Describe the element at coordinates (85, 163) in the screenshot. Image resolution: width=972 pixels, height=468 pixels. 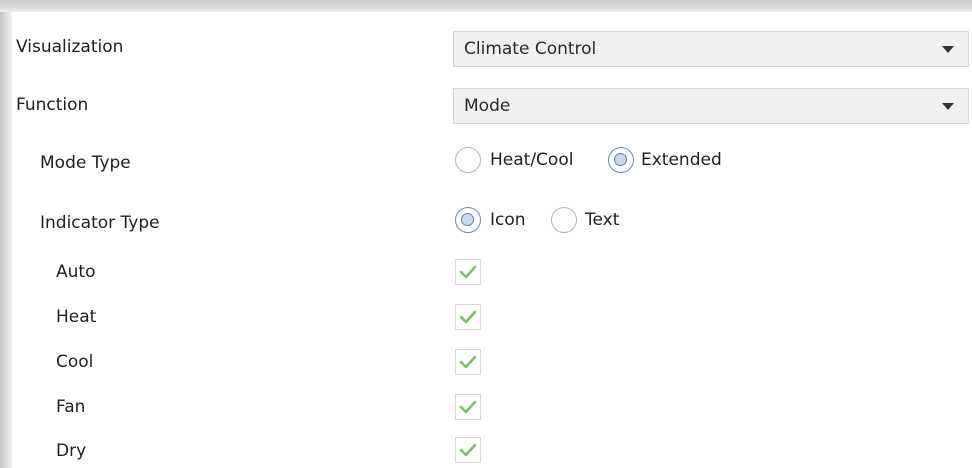
I see `mode-type-label: Mode Type` at that location.